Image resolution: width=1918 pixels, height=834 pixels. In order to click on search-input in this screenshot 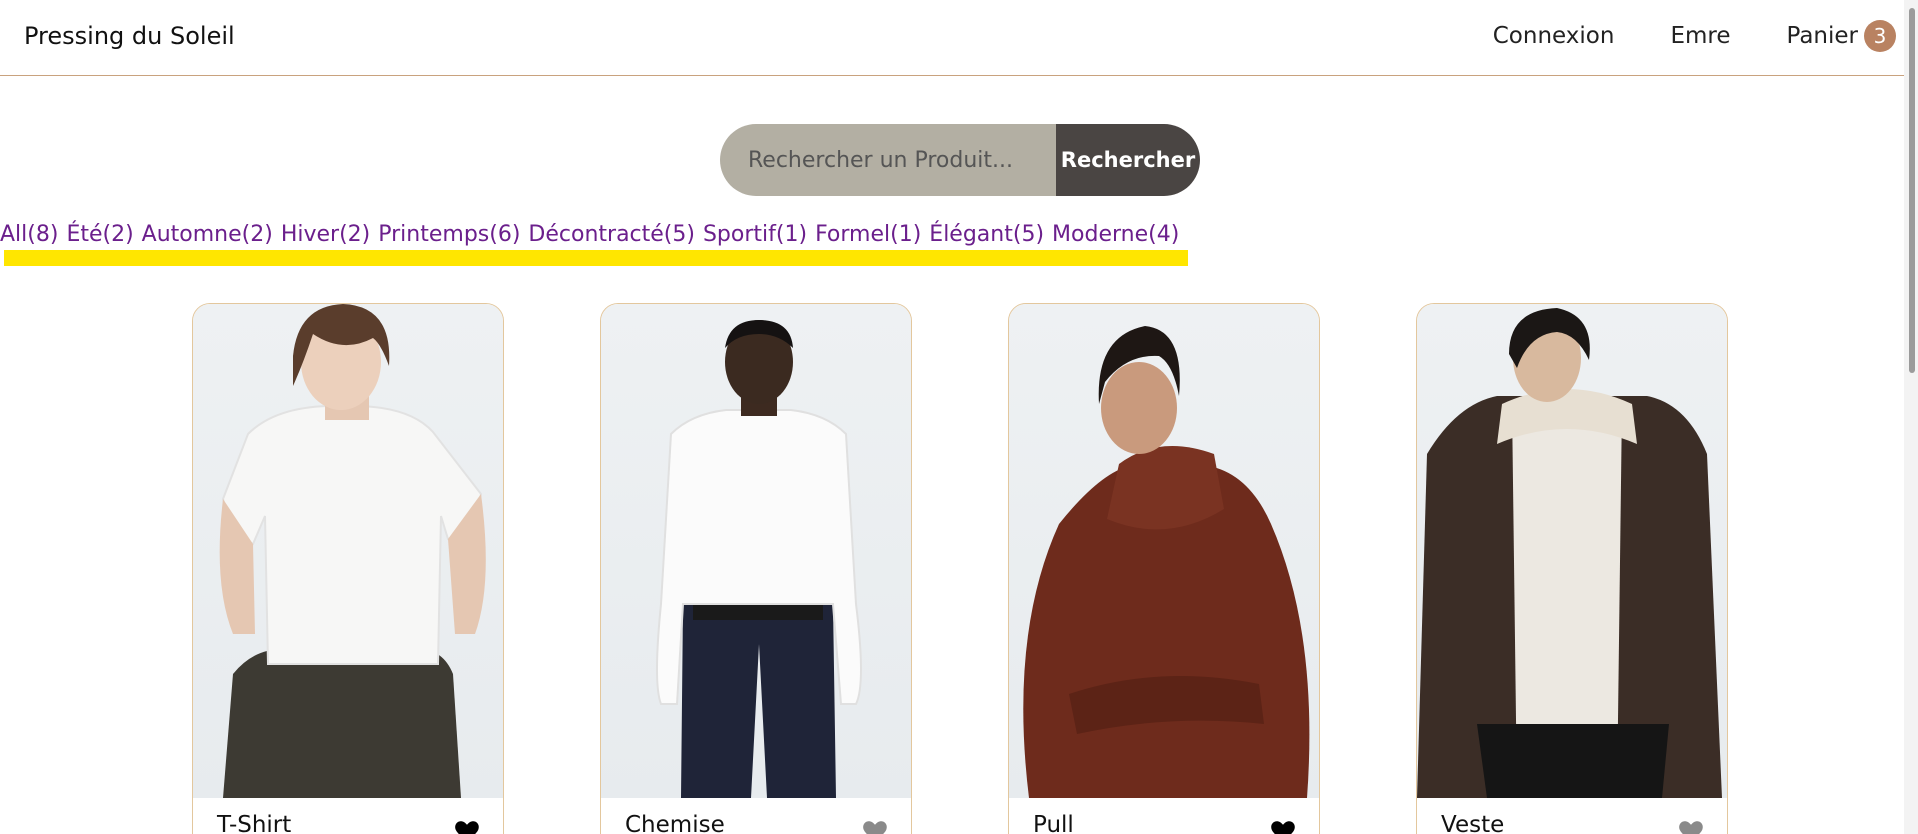, I will do `click(888, 160)`.